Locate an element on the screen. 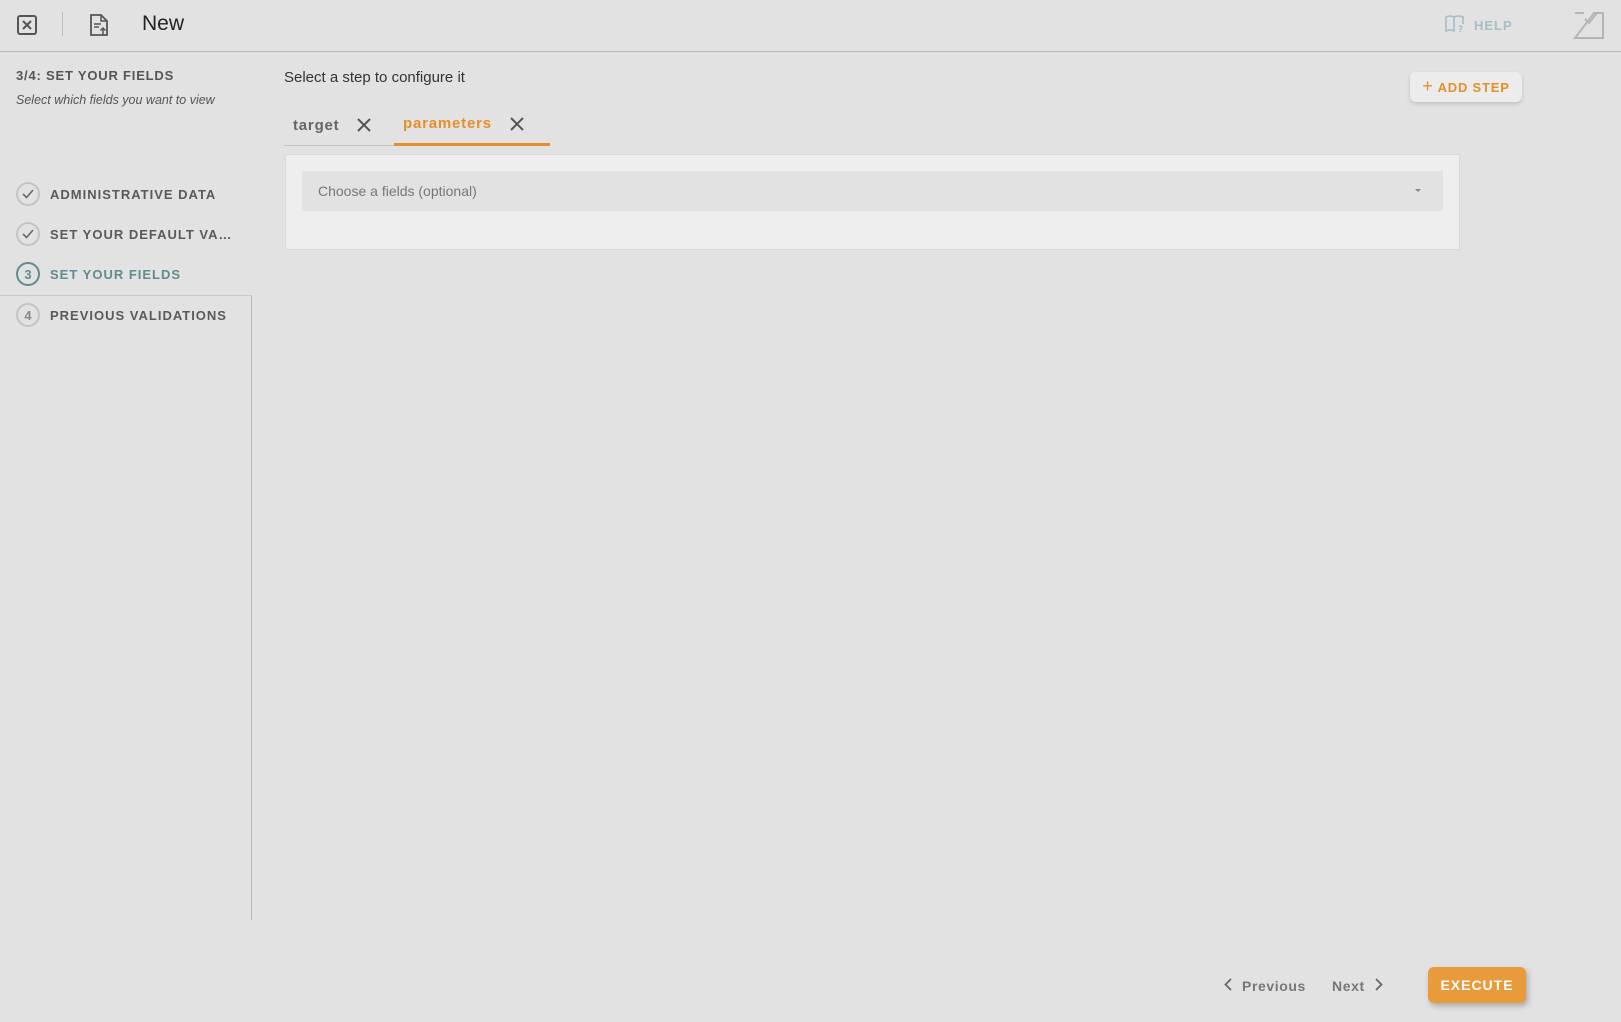 The image size is (1621, 1022). top-bar: New ? HELP is located at coordinates (810, 26).